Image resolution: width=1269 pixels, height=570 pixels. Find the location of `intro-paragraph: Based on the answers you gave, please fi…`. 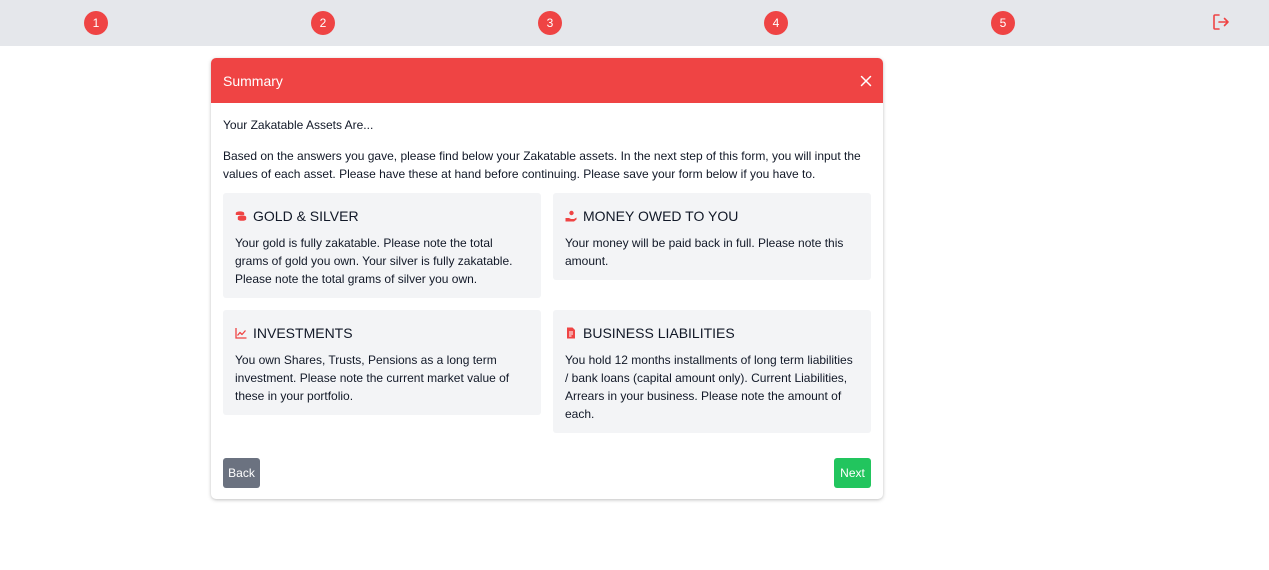

intro-paragraph: Based on the answers you gave, please fi… is located at coordinates (542, 165).